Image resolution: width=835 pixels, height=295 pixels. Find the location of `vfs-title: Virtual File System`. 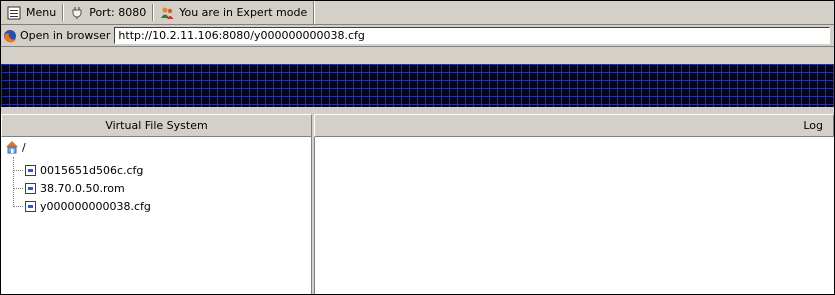

vfs-title: Virtual File System is located at coordinates (156, 125).